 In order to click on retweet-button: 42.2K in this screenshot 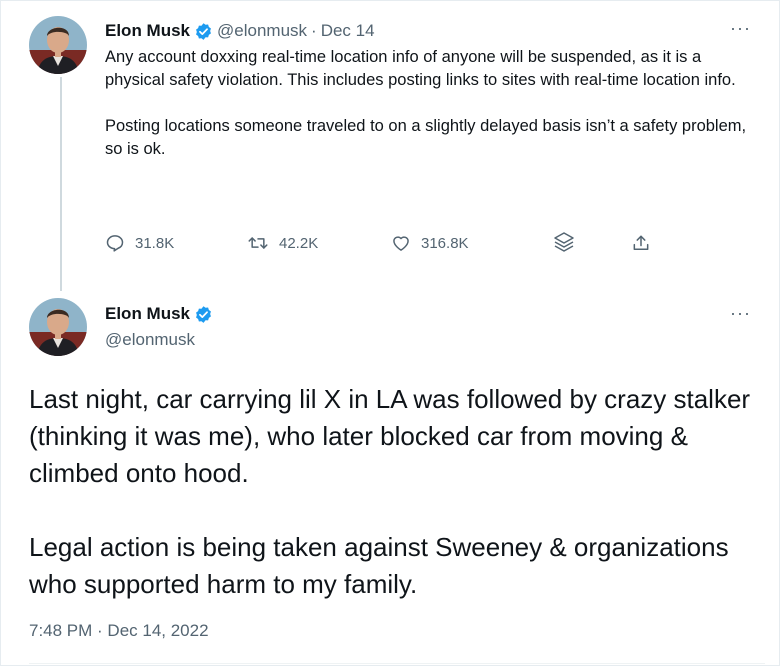, I will do `click(282, 243)`.